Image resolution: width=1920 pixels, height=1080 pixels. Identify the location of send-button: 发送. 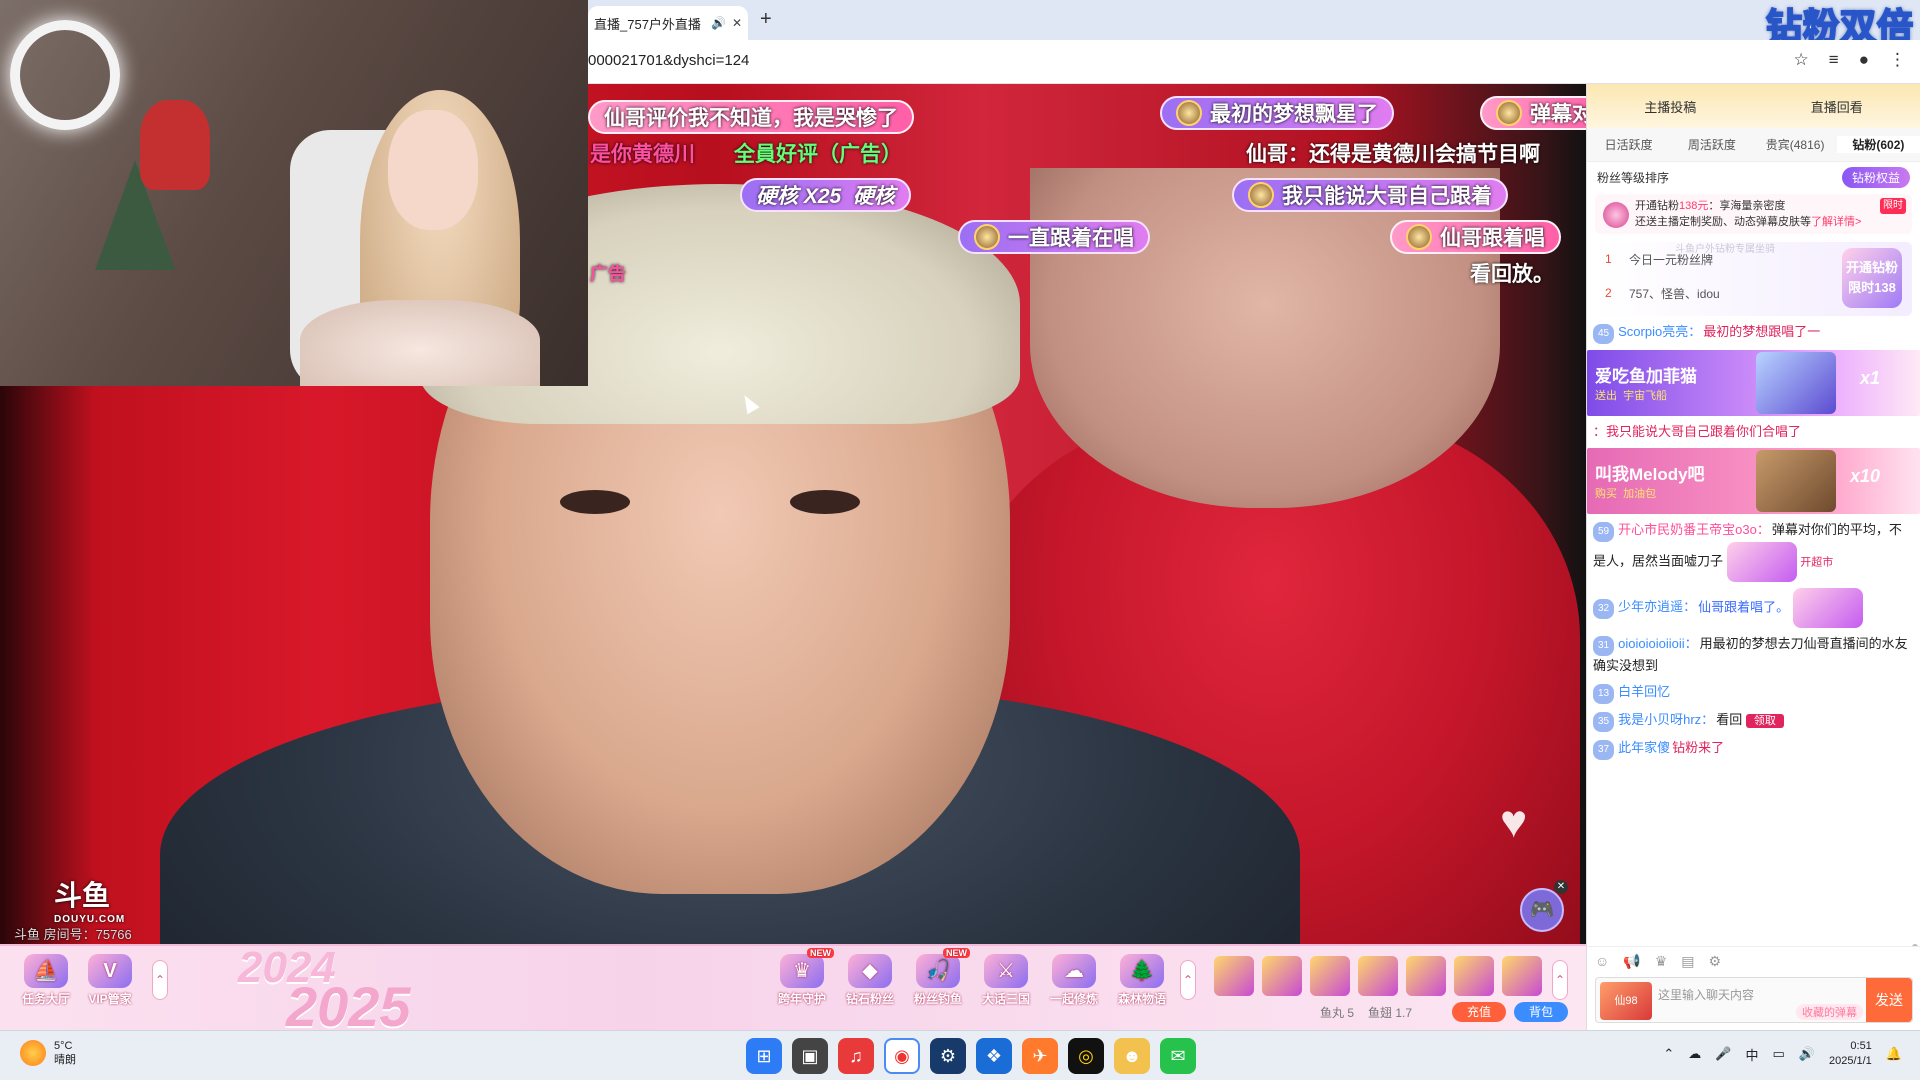
(1889, 1000).